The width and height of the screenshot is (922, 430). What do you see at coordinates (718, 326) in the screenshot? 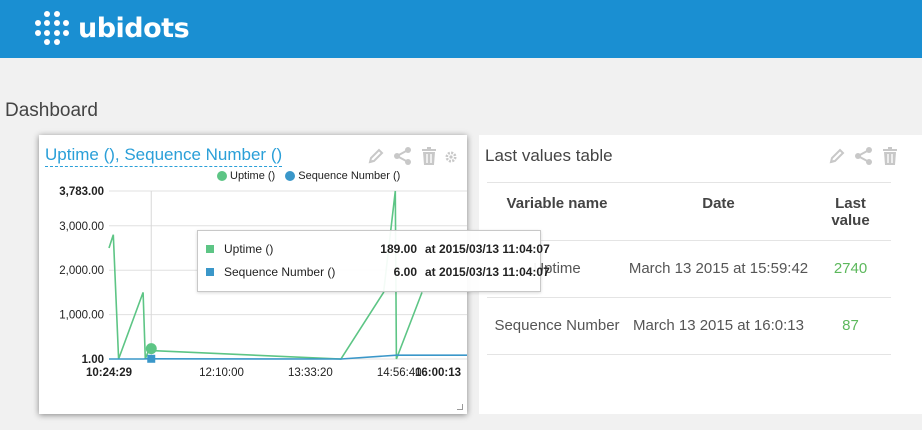
I see `cell-date: March 13 2015 at 16:0:13` at bounding box center [718, 326].